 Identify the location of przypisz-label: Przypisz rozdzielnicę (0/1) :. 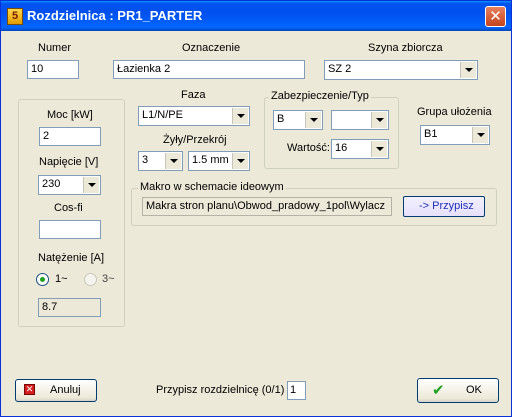
(223, 390).